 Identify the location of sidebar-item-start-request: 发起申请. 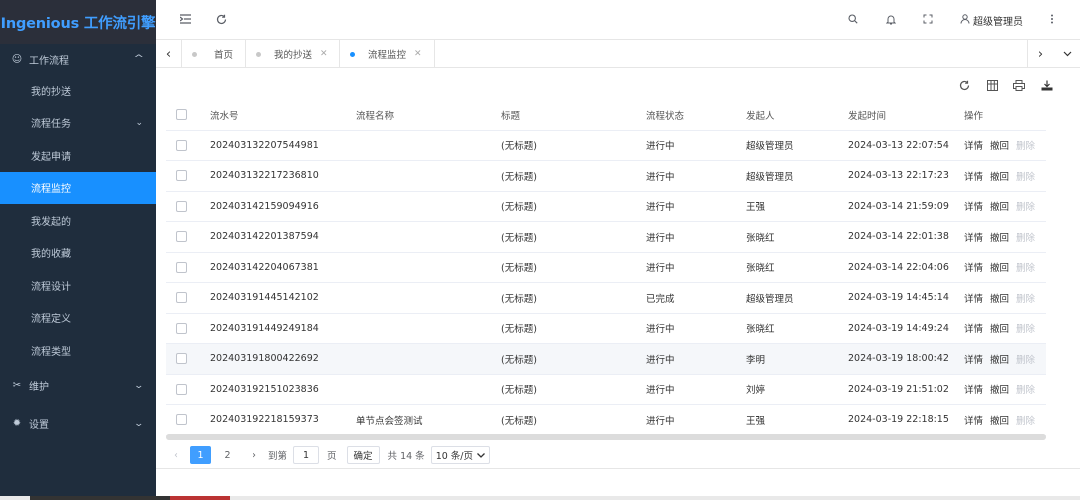
(78, 155).